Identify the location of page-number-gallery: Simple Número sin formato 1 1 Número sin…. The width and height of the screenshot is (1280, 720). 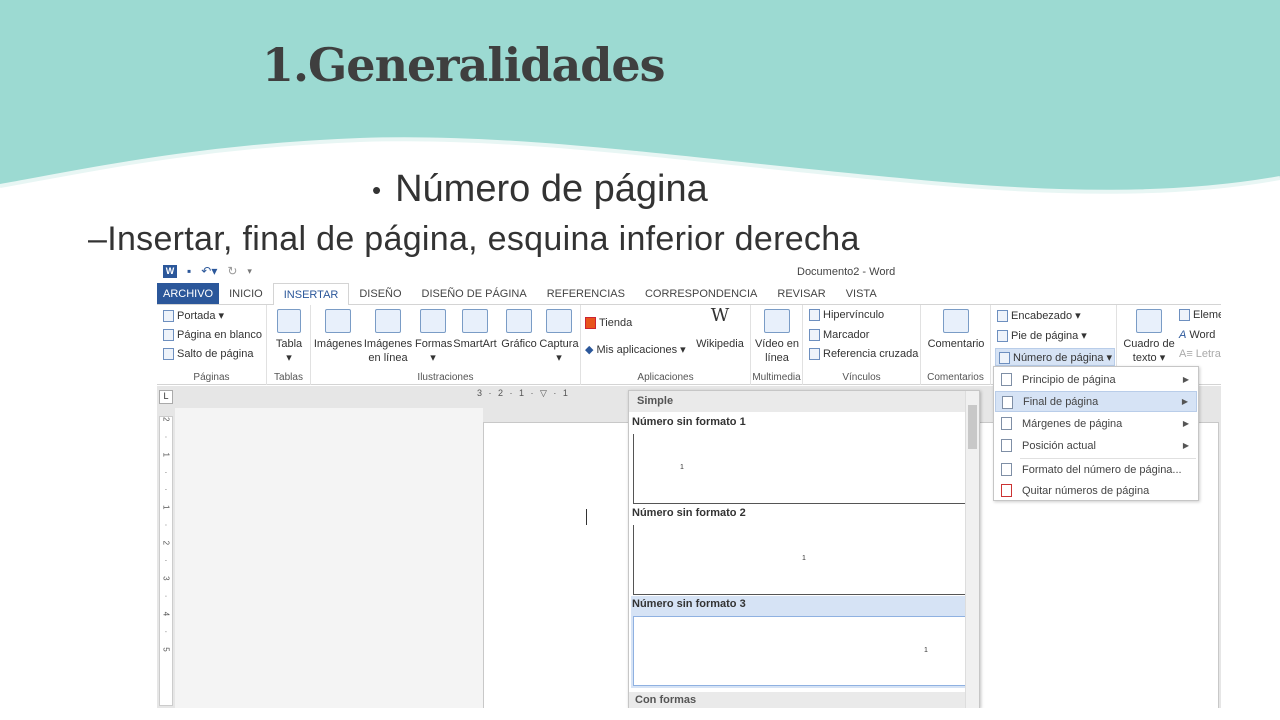
(804, 549).